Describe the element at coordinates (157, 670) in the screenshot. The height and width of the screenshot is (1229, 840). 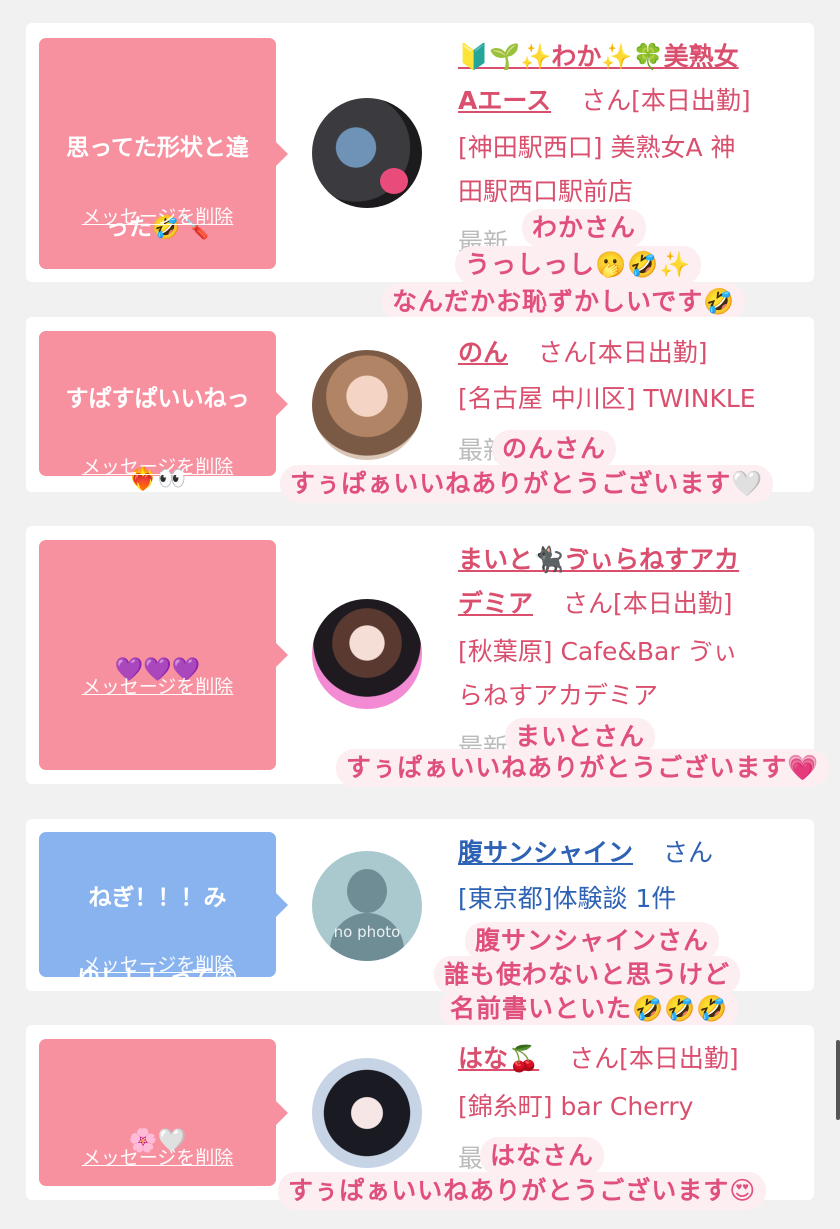
I see `message-text: 💜💜💜` at that location.